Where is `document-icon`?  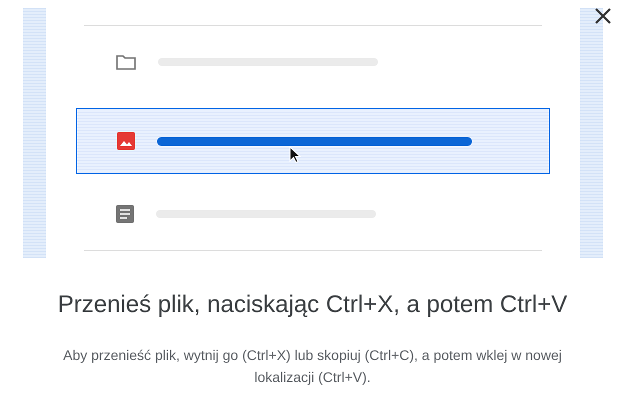
document-icon is located at coordinates (125, 214).